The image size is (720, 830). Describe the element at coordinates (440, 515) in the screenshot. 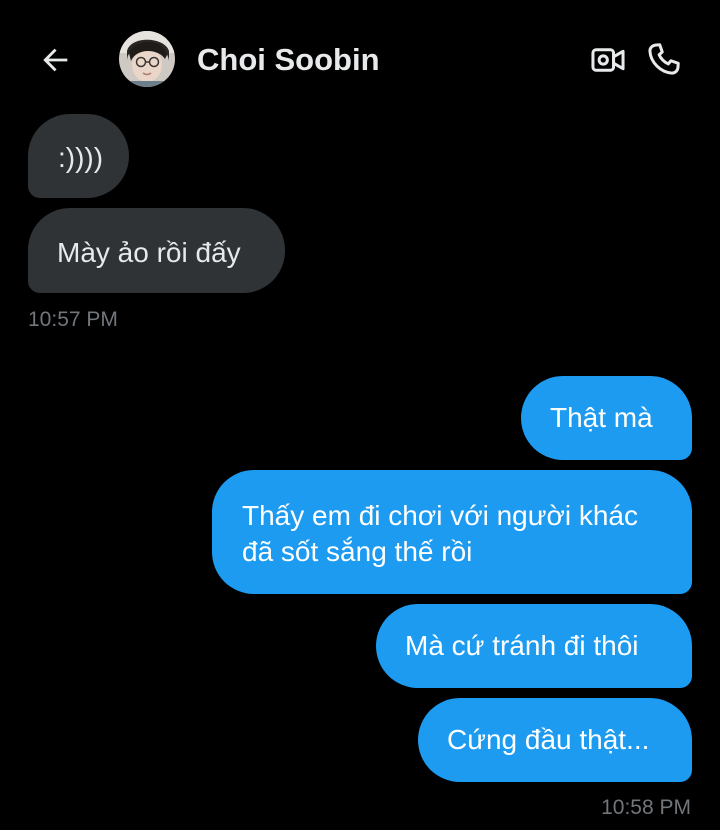

I see `message-text-line: Thấy em đi chơi với người khác` at that location.